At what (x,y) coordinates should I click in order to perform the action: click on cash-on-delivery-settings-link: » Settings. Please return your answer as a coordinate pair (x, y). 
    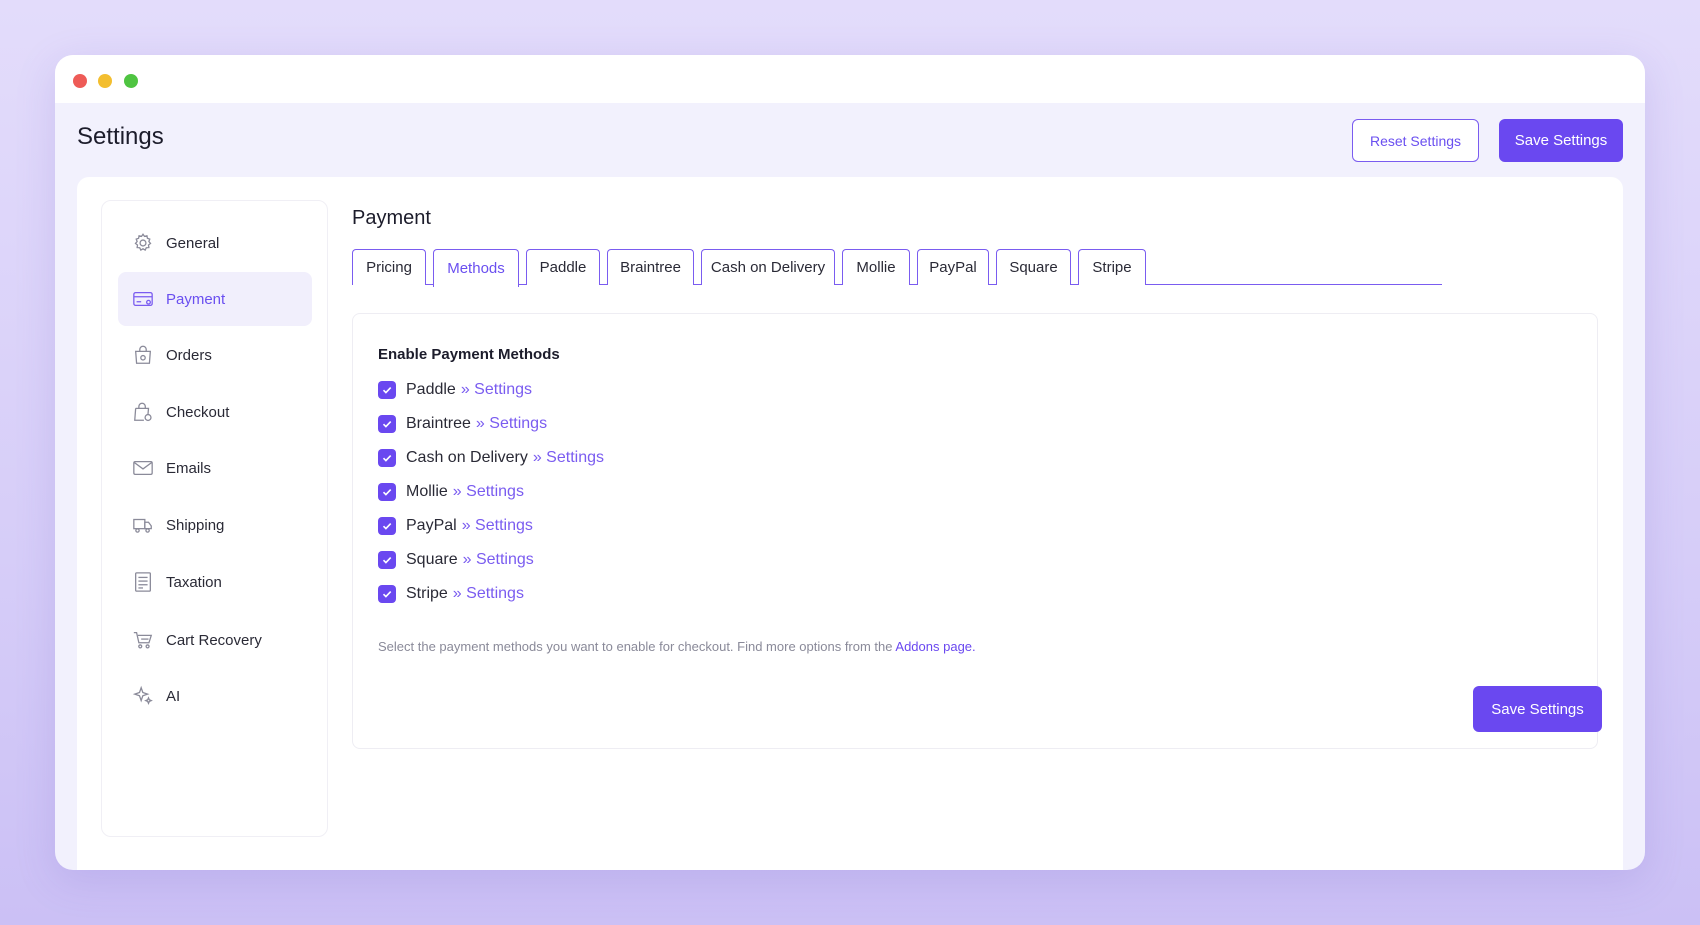
    Looking at the image, I should click on (568, 458).